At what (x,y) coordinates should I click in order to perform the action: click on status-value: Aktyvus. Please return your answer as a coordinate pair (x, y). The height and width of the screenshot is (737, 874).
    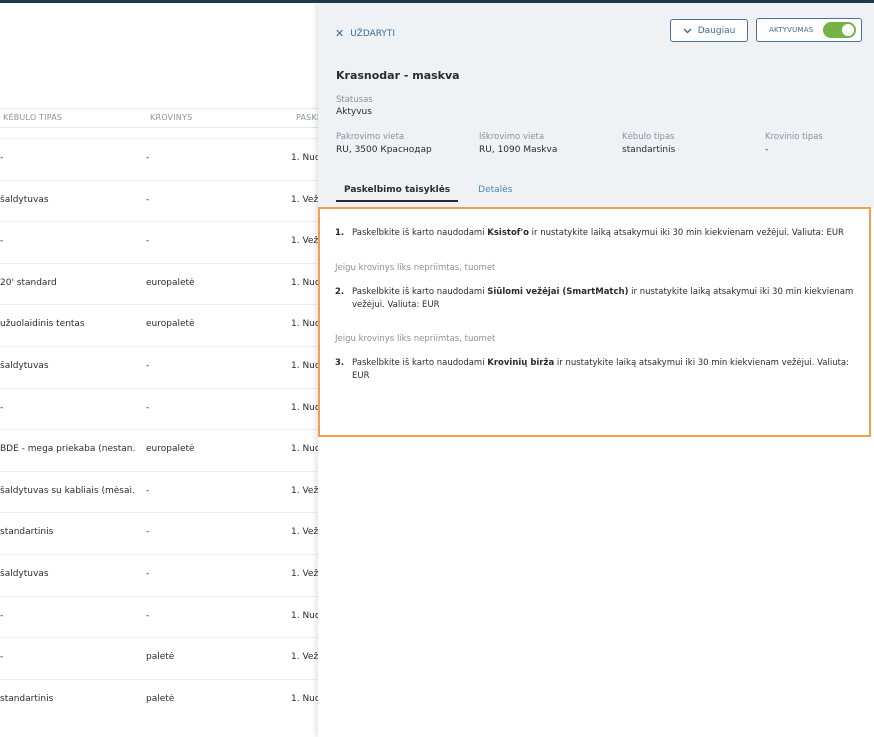
    Looking at the image, I should click on (354, 112).